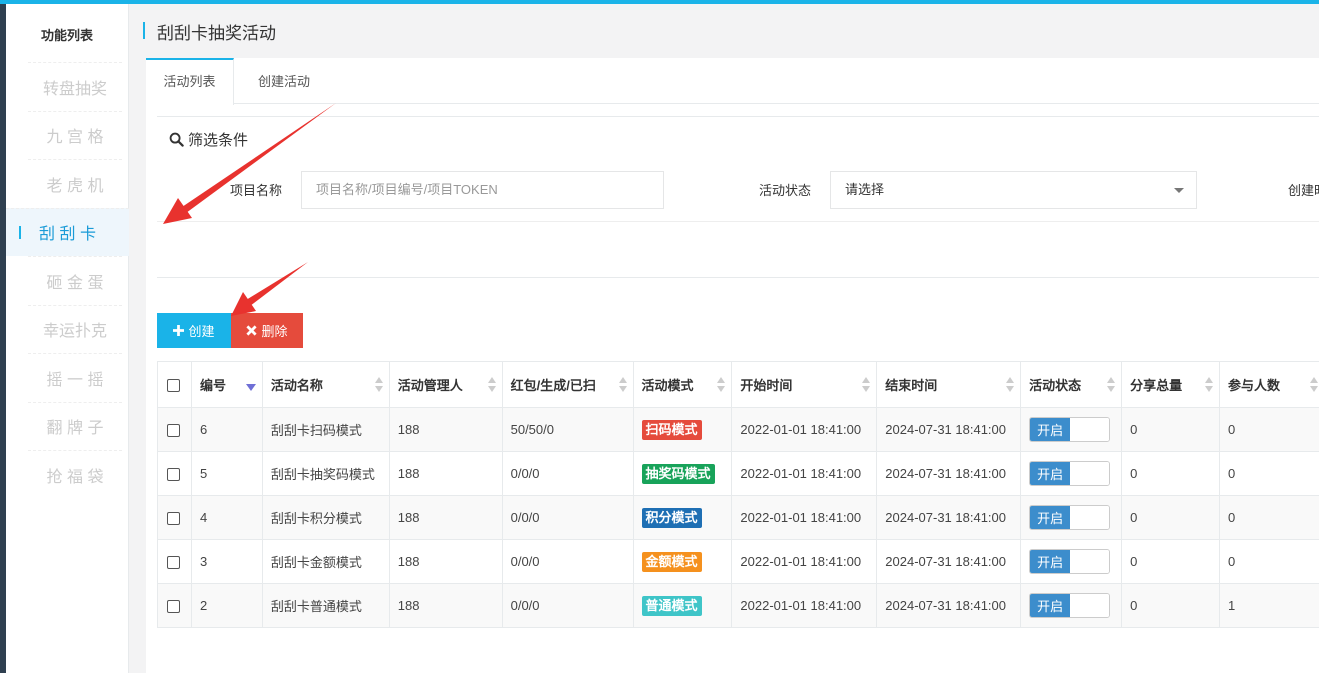 Image resolution: width=1319 pixels, height=673 pixels. Describe the element at coordinates (67, 231) in the screenshot. I see `sidebar-item-scratch-card: 刮 刮 卡` at that location.